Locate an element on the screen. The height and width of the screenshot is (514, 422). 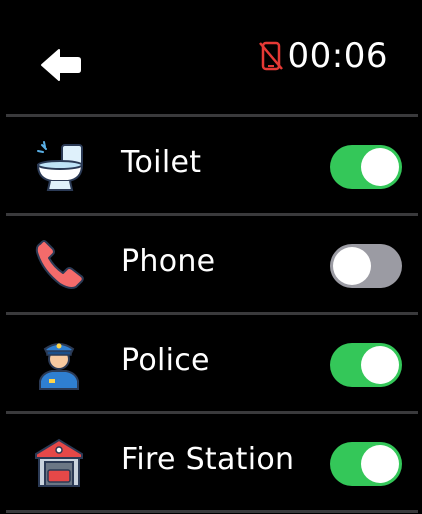
back-button is located at coordinates (61, 65).